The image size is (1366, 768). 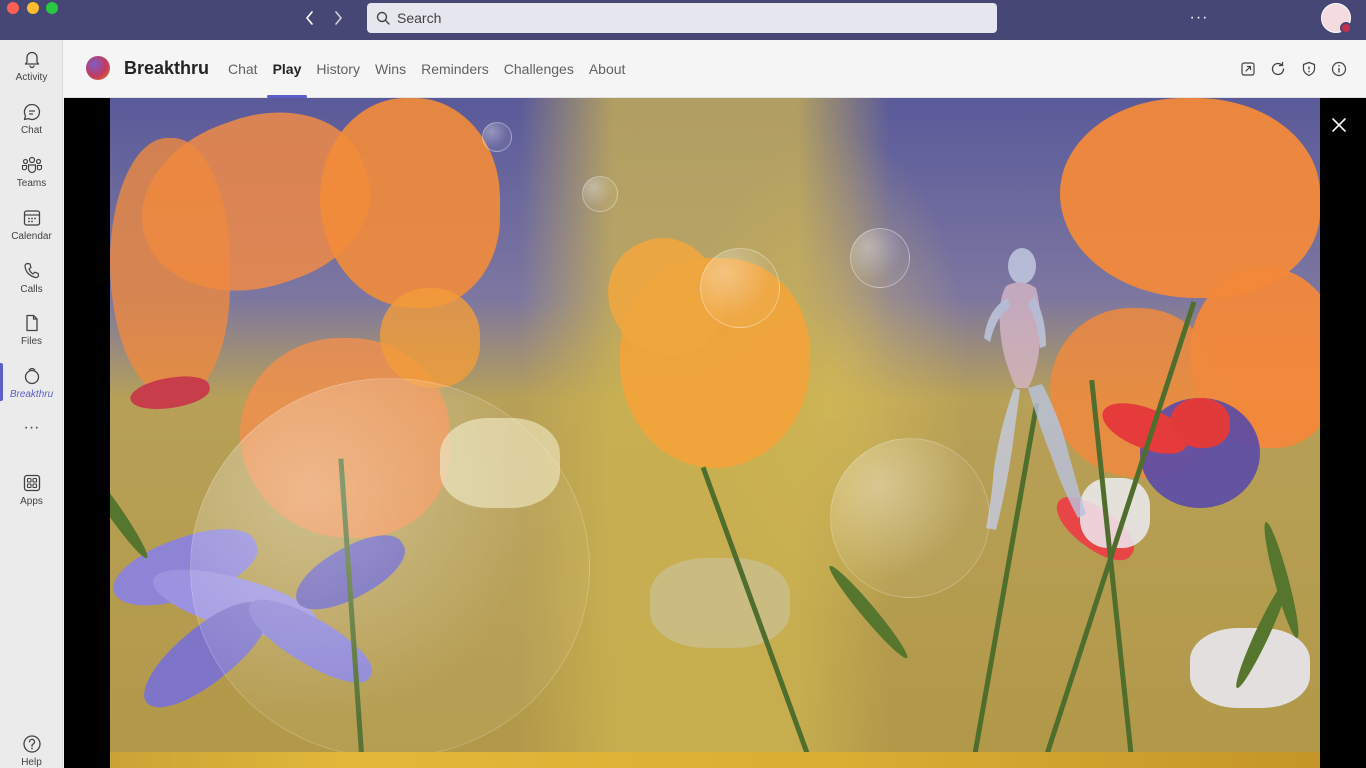 I want to click on tab-history: History, so click(x=338, y=69).